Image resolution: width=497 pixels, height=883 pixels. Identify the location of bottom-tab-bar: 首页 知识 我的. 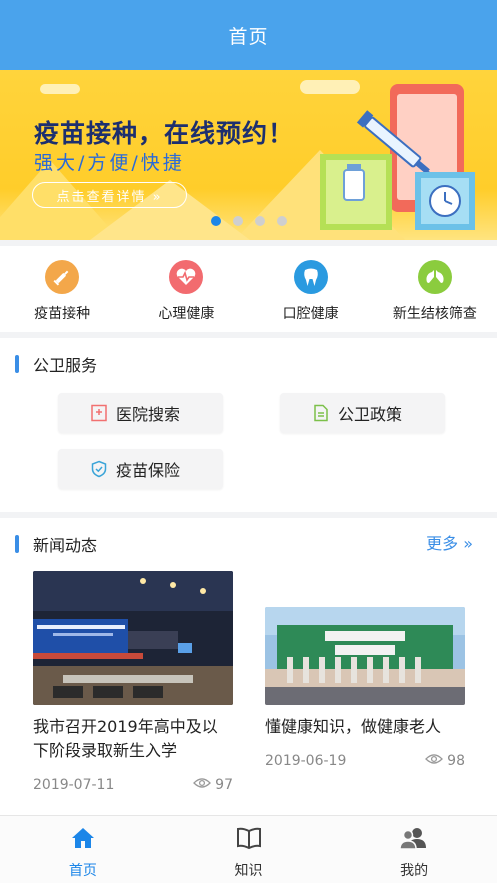
(248, 849).